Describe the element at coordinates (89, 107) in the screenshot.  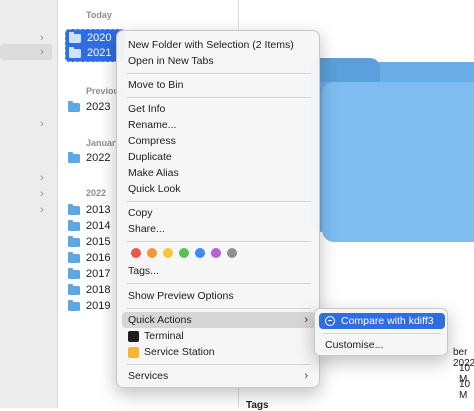
I see `folder-item: 2023` at that location.